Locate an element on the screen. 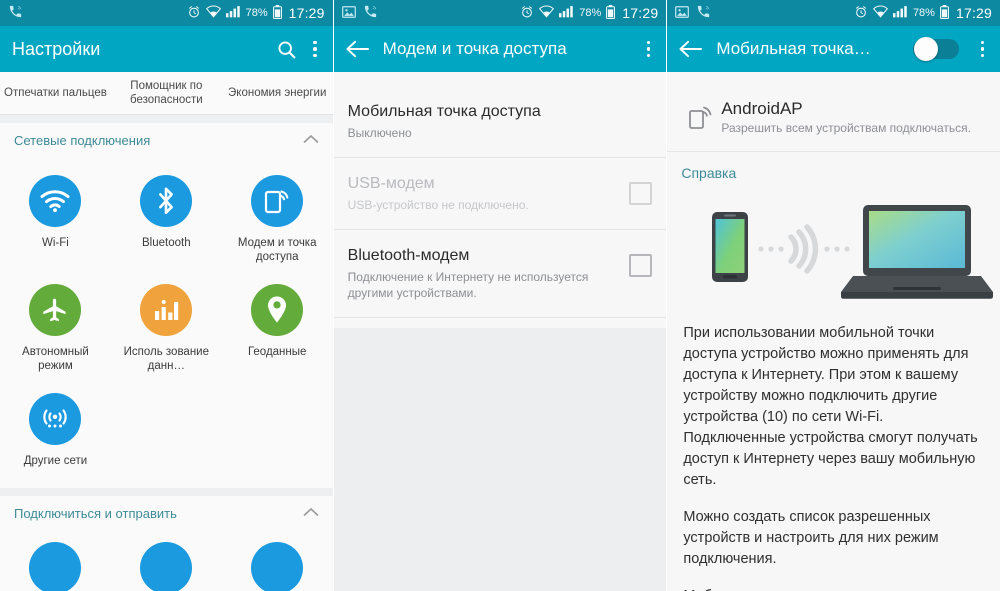 Image resolution: width=1000 pixels, height=591 pixels. other-networks-icon is located at coordinates (55, 419).